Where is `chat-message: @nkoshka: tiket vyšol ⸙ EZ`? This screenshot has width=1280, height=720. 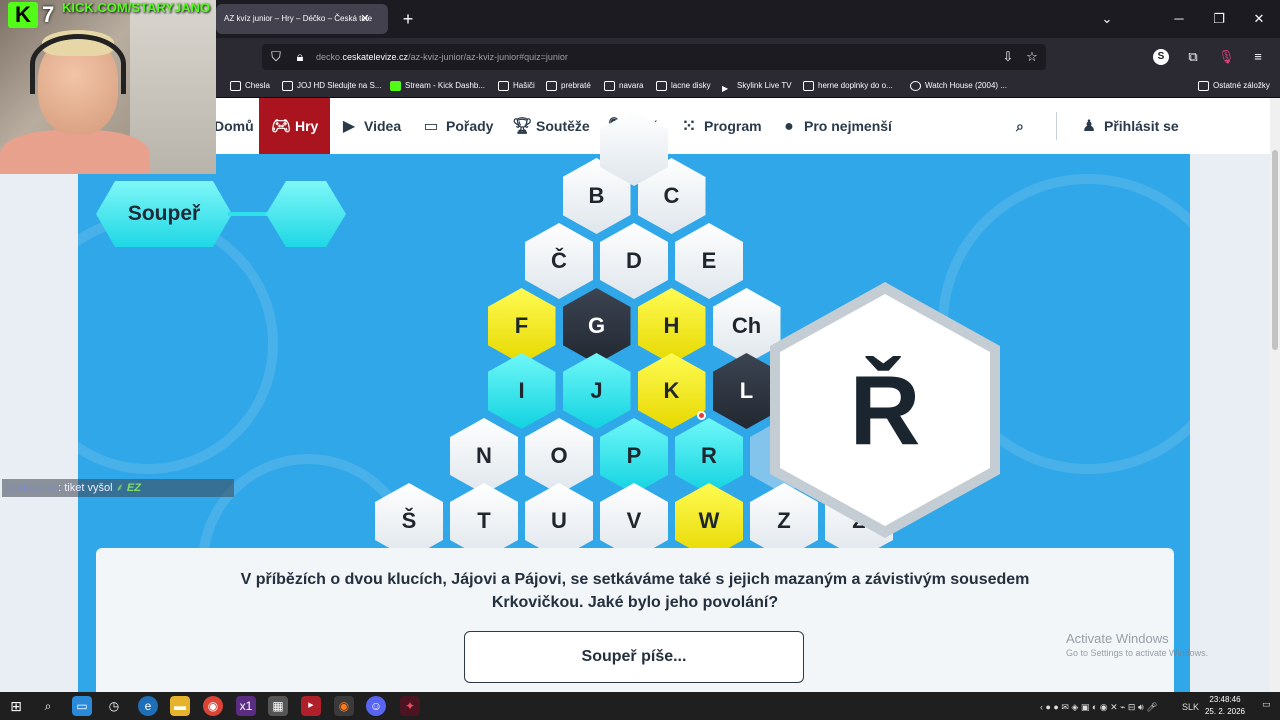
chat-message: @nkoshka: tiket vyšol ⸙ EZ is located at coordinates (118, 488).